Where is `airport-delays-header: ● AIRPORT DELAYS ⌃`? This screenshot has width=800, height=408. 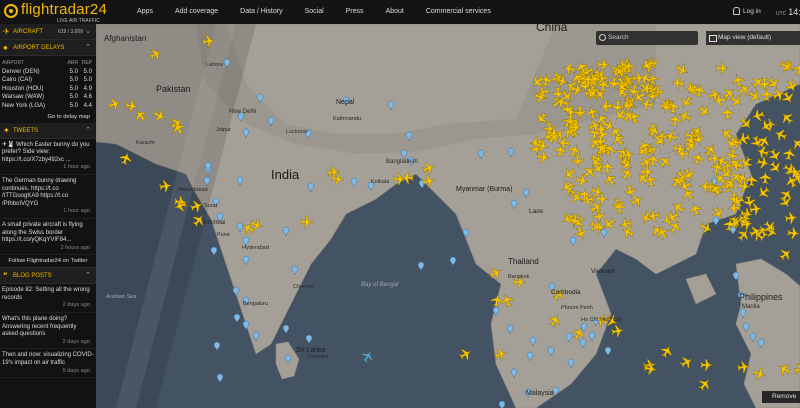 airport-delays-header: ● AIRPORT DELAYS ⌃ is located at coordinates (48, 48).